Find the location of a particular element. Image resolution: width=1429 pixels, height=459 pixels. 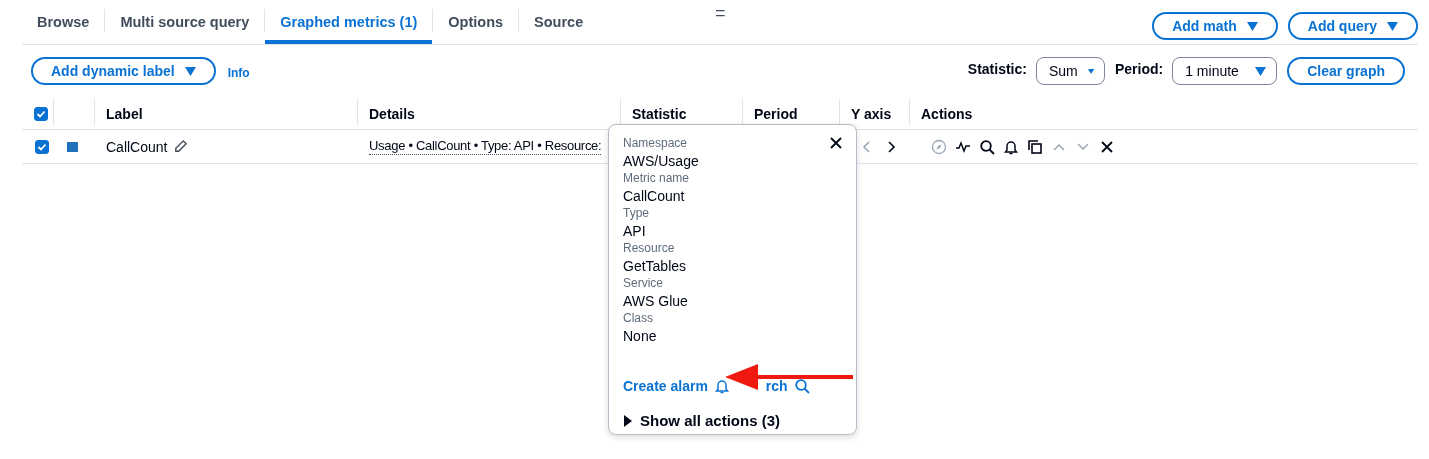

copy-icon is located at coordinates (1035, 146).